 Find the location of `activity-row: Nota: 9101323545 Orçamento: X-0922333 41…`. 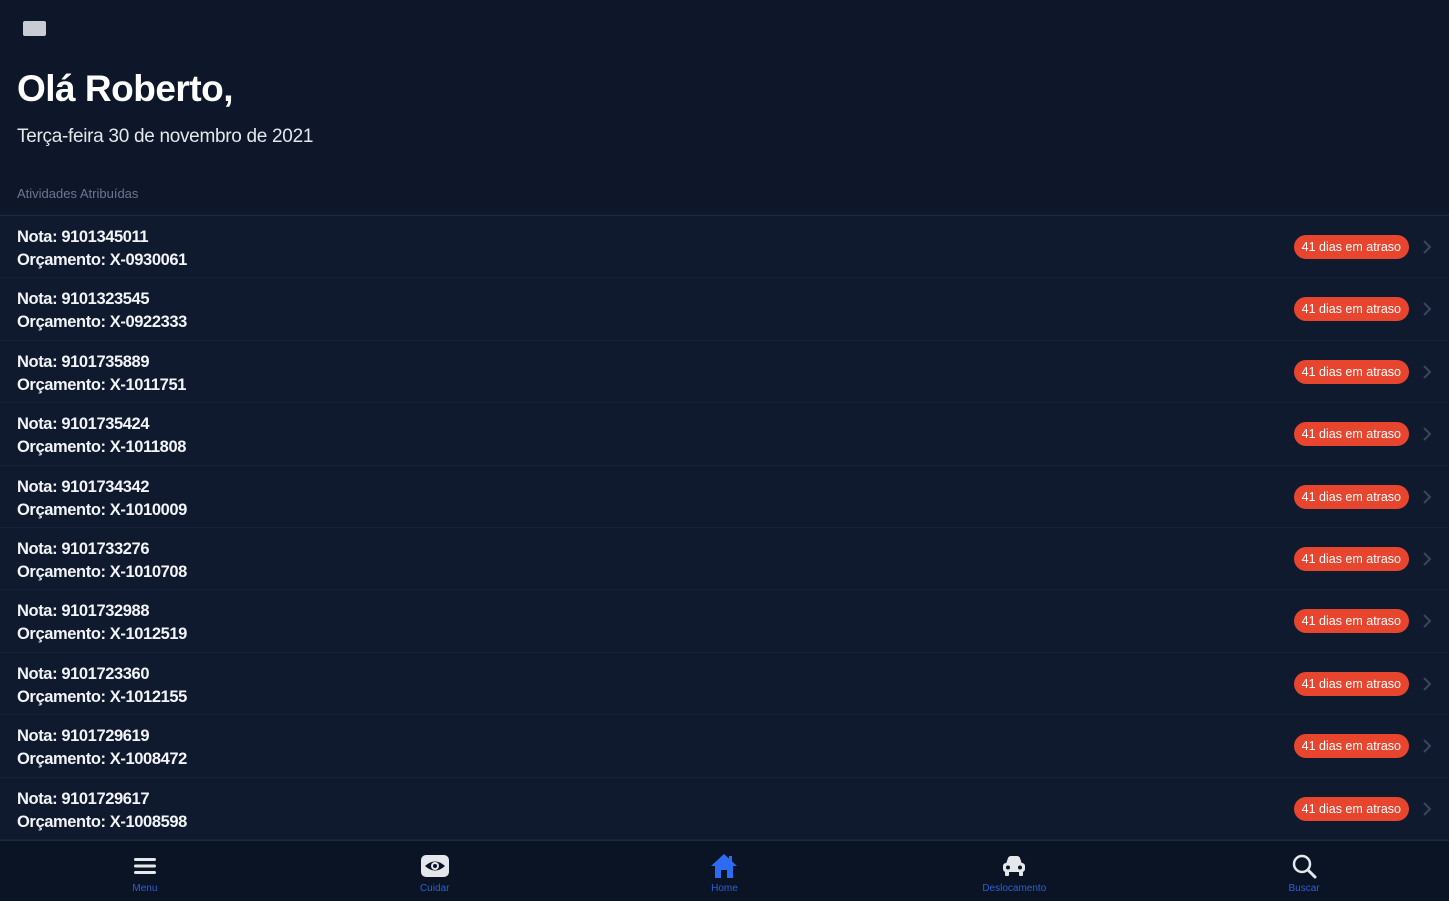

activity-row: Nota: 9101323545 Orçamento: X-0922333 41… is located at coordinates (724, 309).